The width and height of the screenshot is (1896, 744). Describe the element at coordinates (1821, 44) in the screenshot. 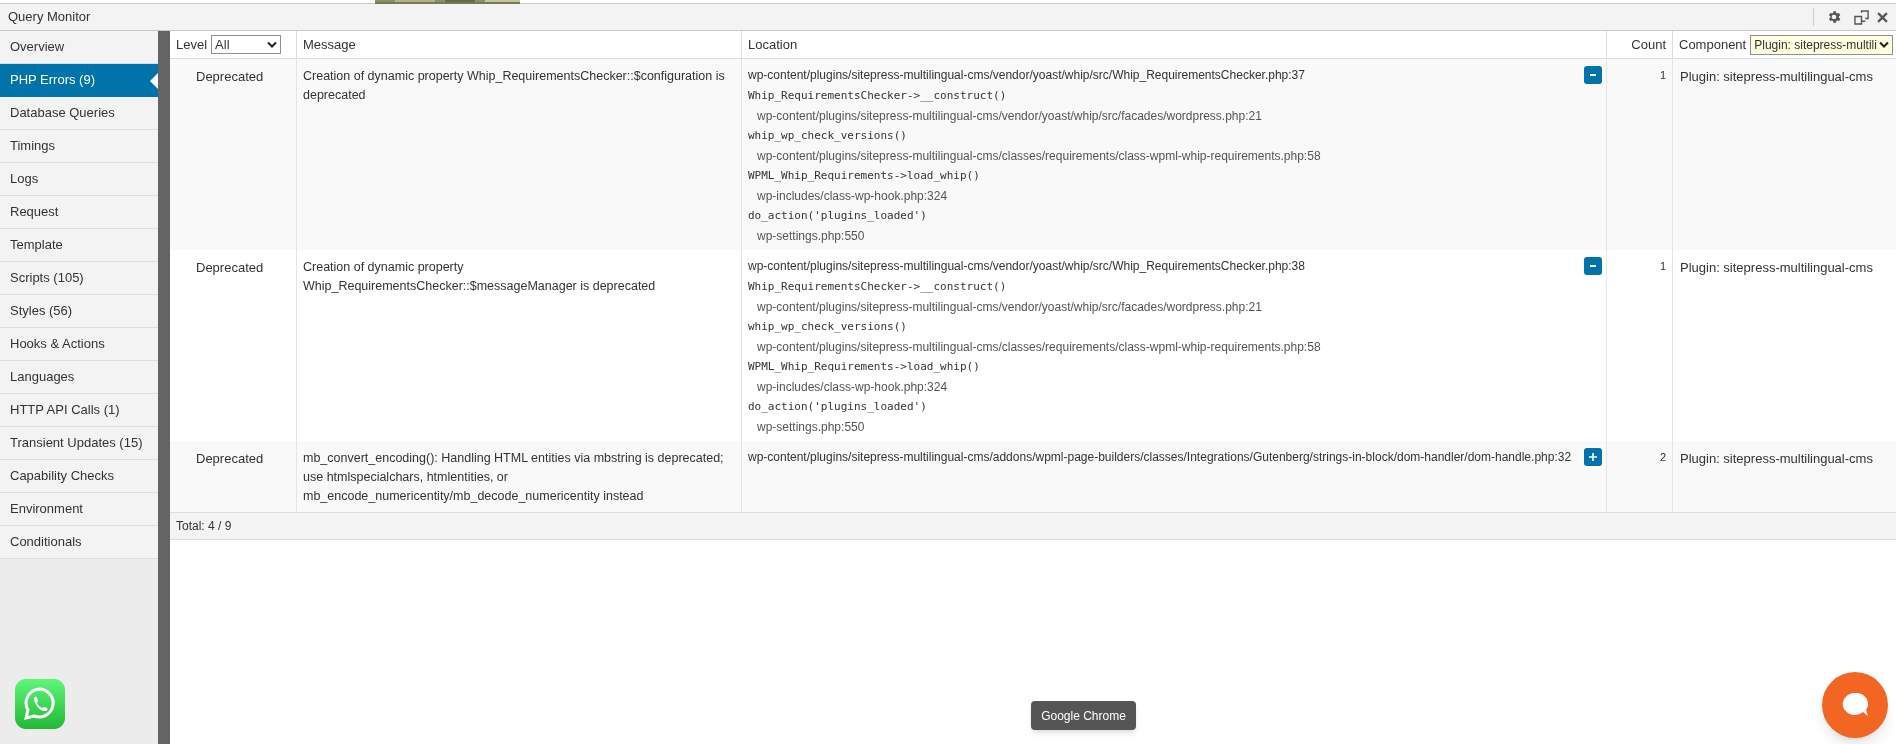

I see `component-filter: Plugin: sitepress-multili` at that location.